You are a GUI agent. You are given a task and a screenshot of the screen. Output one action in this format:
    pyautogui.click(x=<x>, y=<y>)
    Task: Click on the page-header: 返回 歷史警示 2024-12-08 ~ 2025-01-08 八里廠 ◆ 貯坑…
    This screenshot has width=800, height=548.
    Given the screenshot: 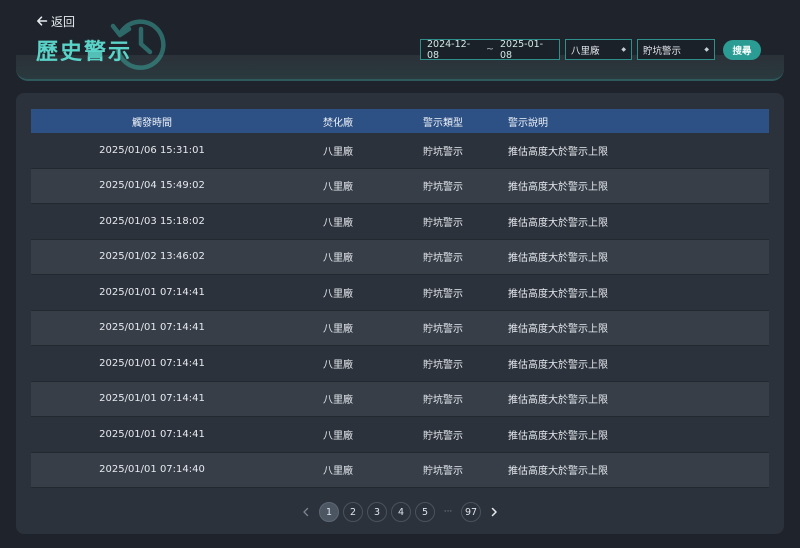 What is the action you would take?
    pyautogui.click(x=400, y=41)
    